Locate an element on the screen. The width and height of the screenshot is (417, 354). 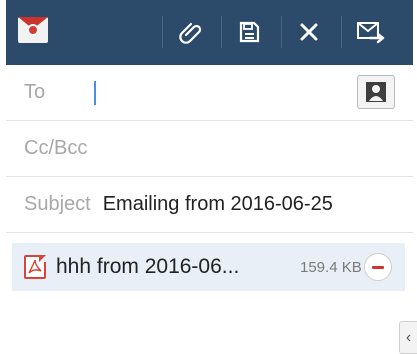
contact-person-icon is located at coordinates (376, 92).